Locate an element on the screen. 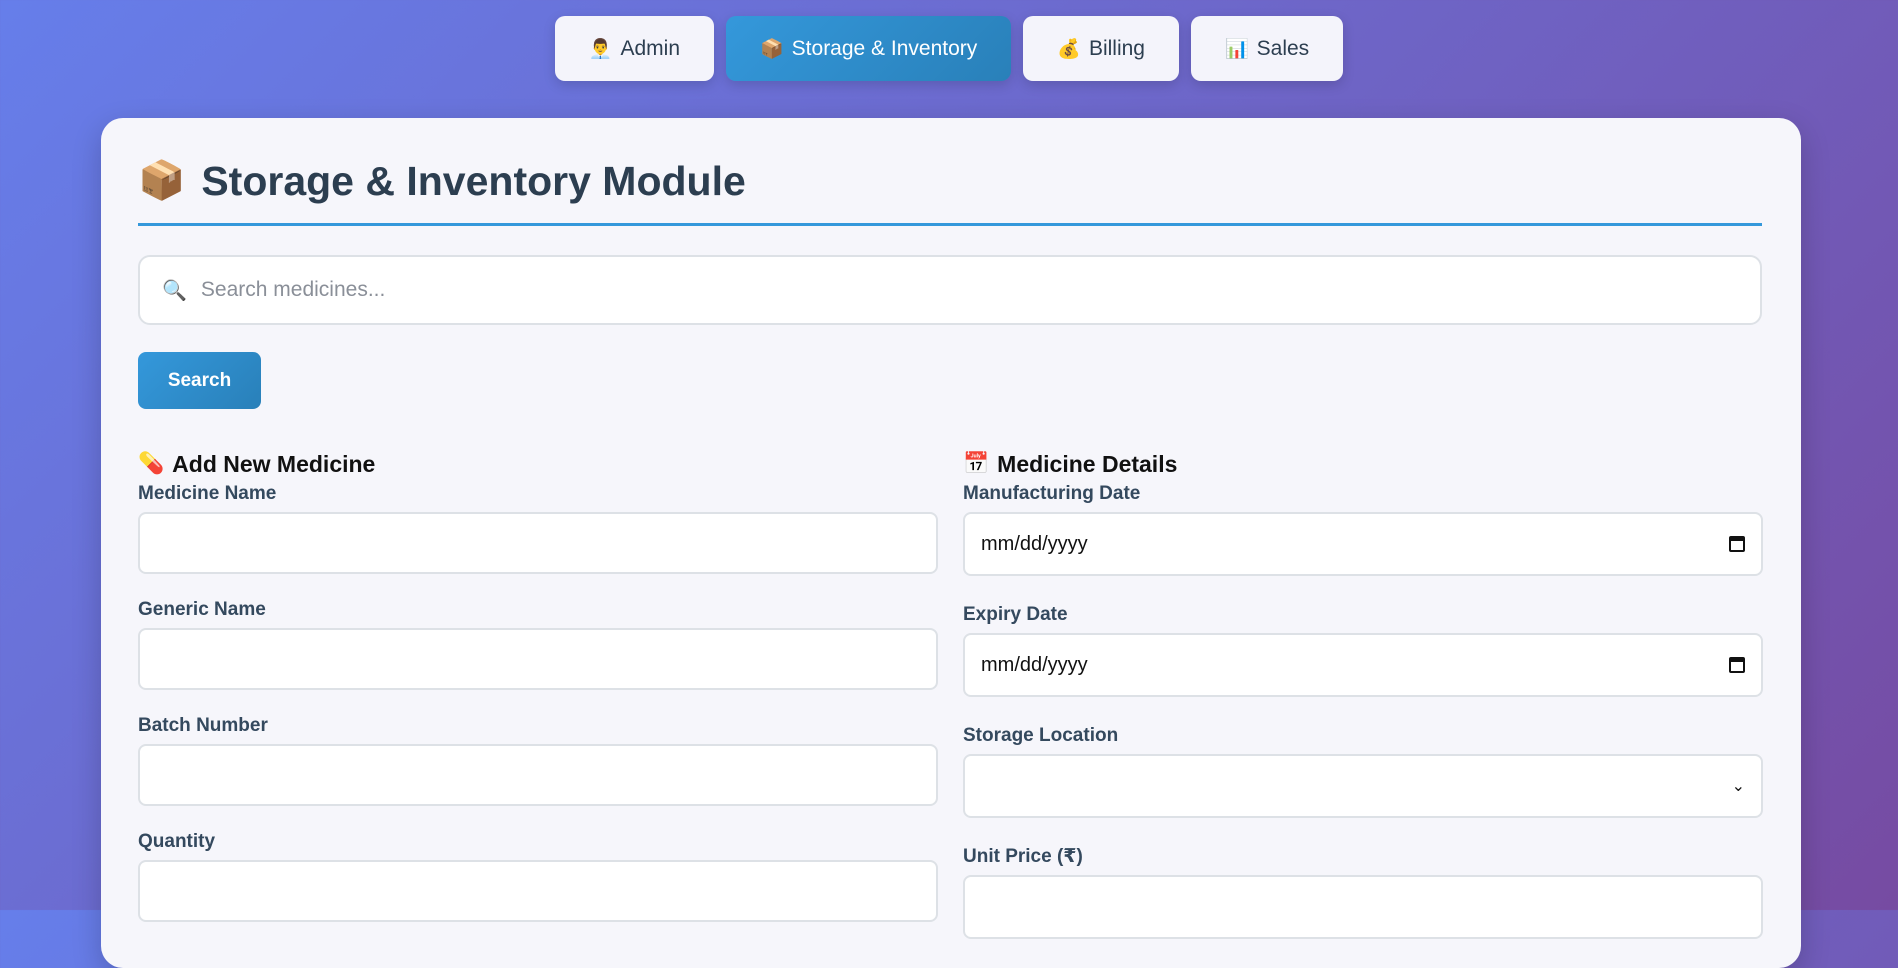 This screenshot has width=1898, height=968. tab-billing-label: Billing is located at coordinates (1116, 48).